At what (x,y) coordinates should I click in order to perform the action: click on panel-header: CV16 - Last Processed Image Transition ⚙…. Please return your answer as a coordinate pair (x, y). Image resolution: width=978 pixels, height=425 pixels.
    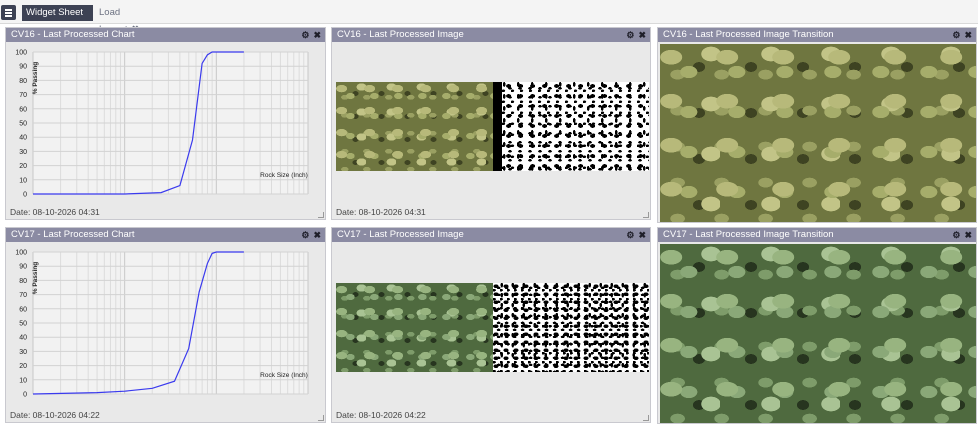
    Looking at the image, I should click on (817, 35).